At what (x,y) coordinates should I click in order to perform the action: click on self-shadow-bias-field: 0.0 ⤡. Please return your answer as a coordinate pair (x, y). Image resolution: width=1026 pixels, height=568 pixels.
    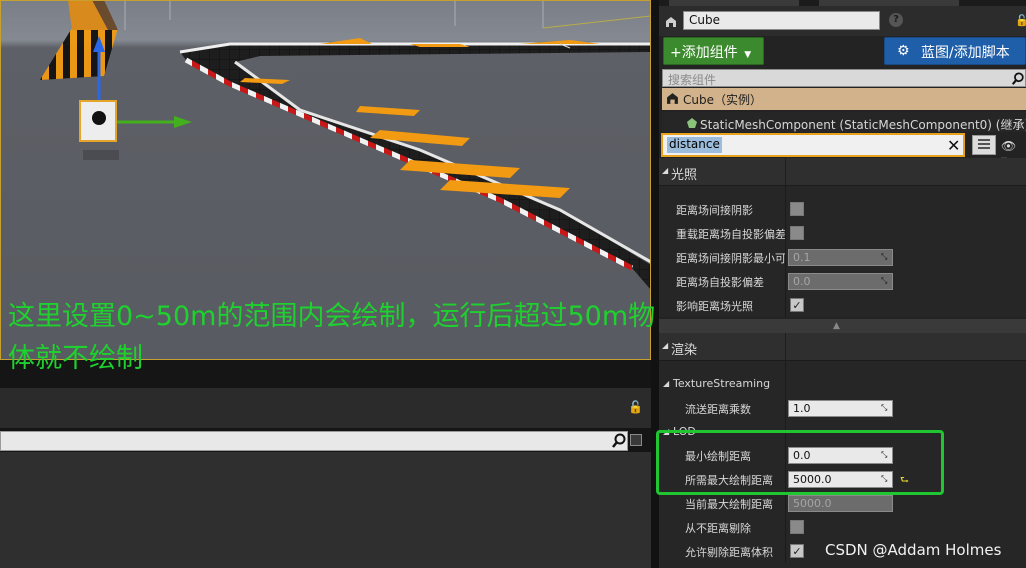
    Looking at the image, I should click on (840, 281).